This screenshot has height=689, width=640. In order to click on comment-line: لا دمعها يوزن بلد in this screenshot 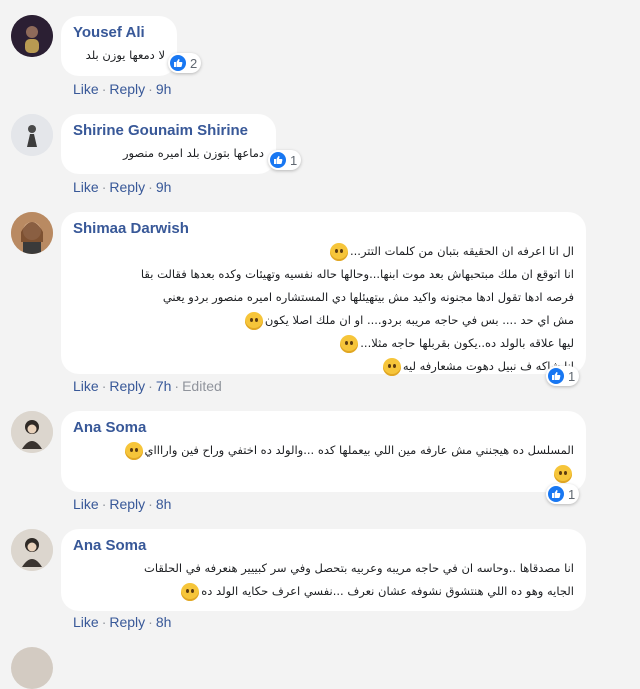, I will do `click(125, 55)`.